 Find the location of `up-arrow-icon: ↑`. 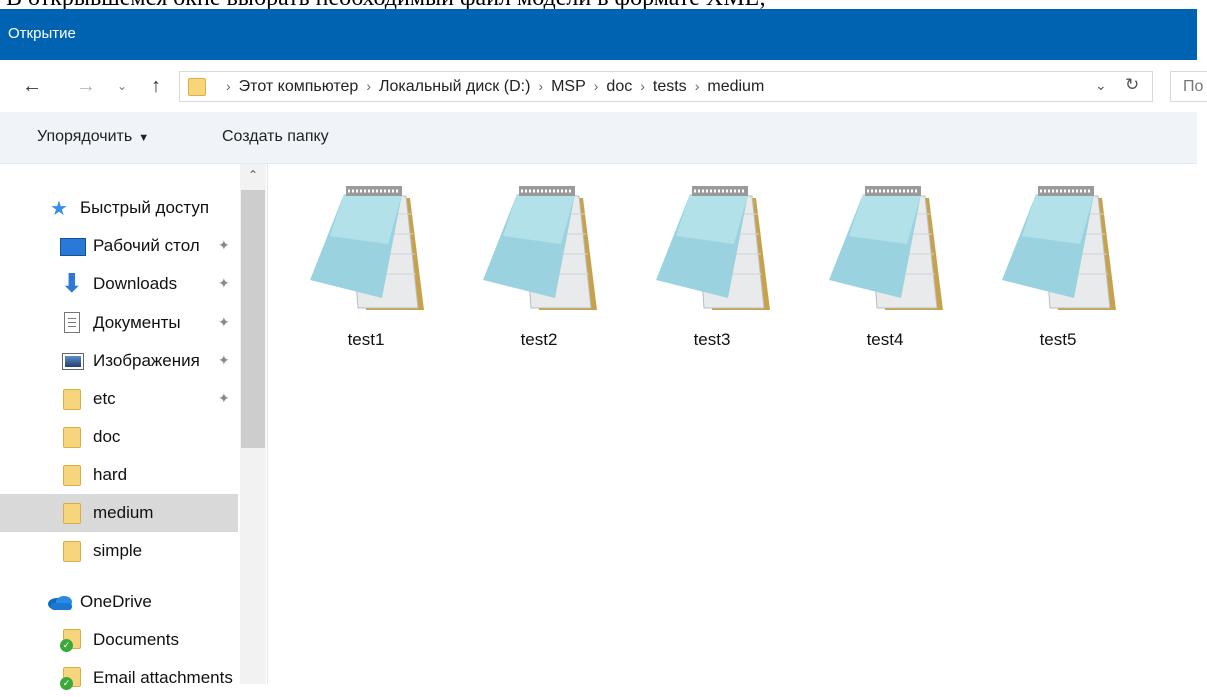

up-arrow-icon: ↑ is located at coordinates (156, 86).